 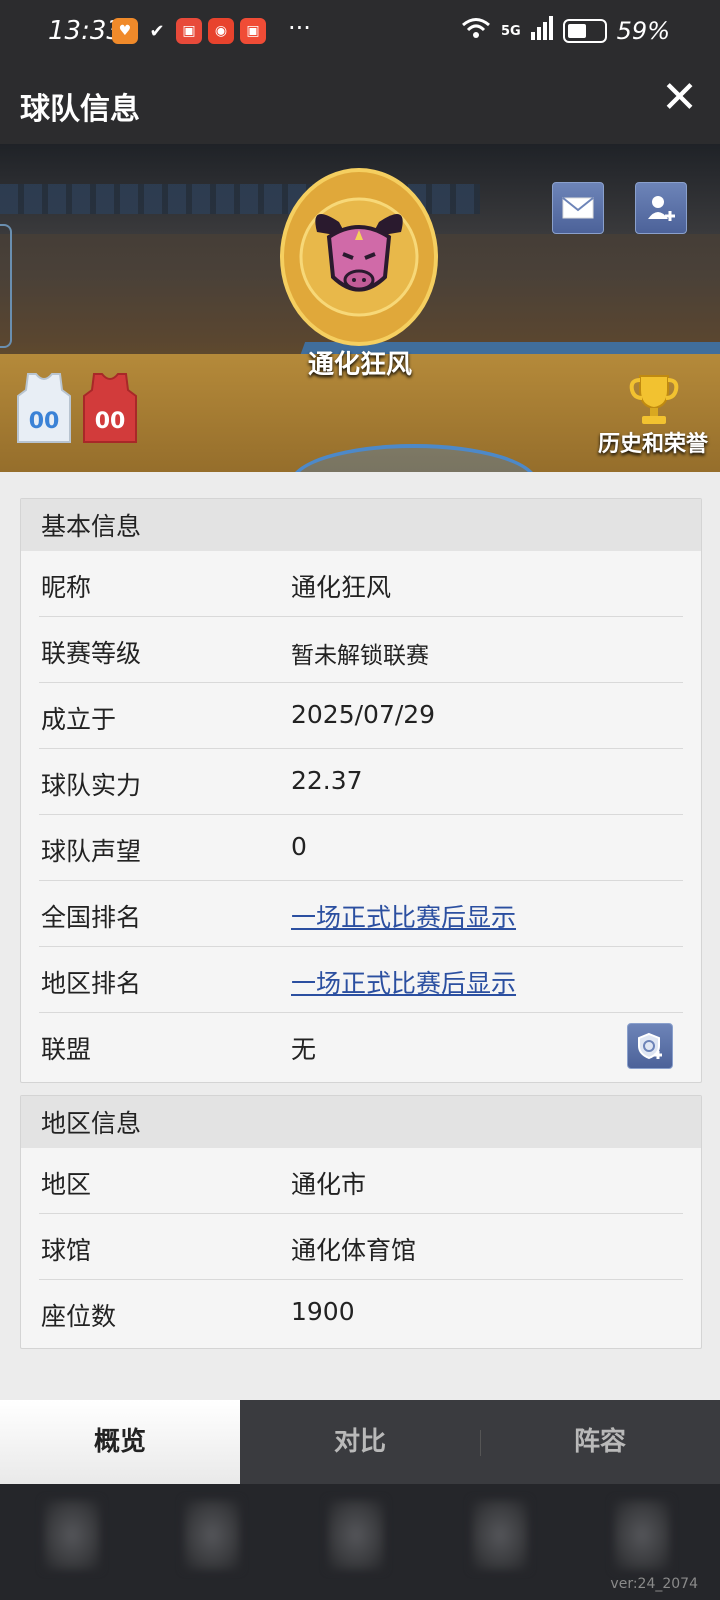 What do you see at coordinates (79, 1316) in the screenshot?
I see `row-label: 座位数` at bounding box center [79, 1316].